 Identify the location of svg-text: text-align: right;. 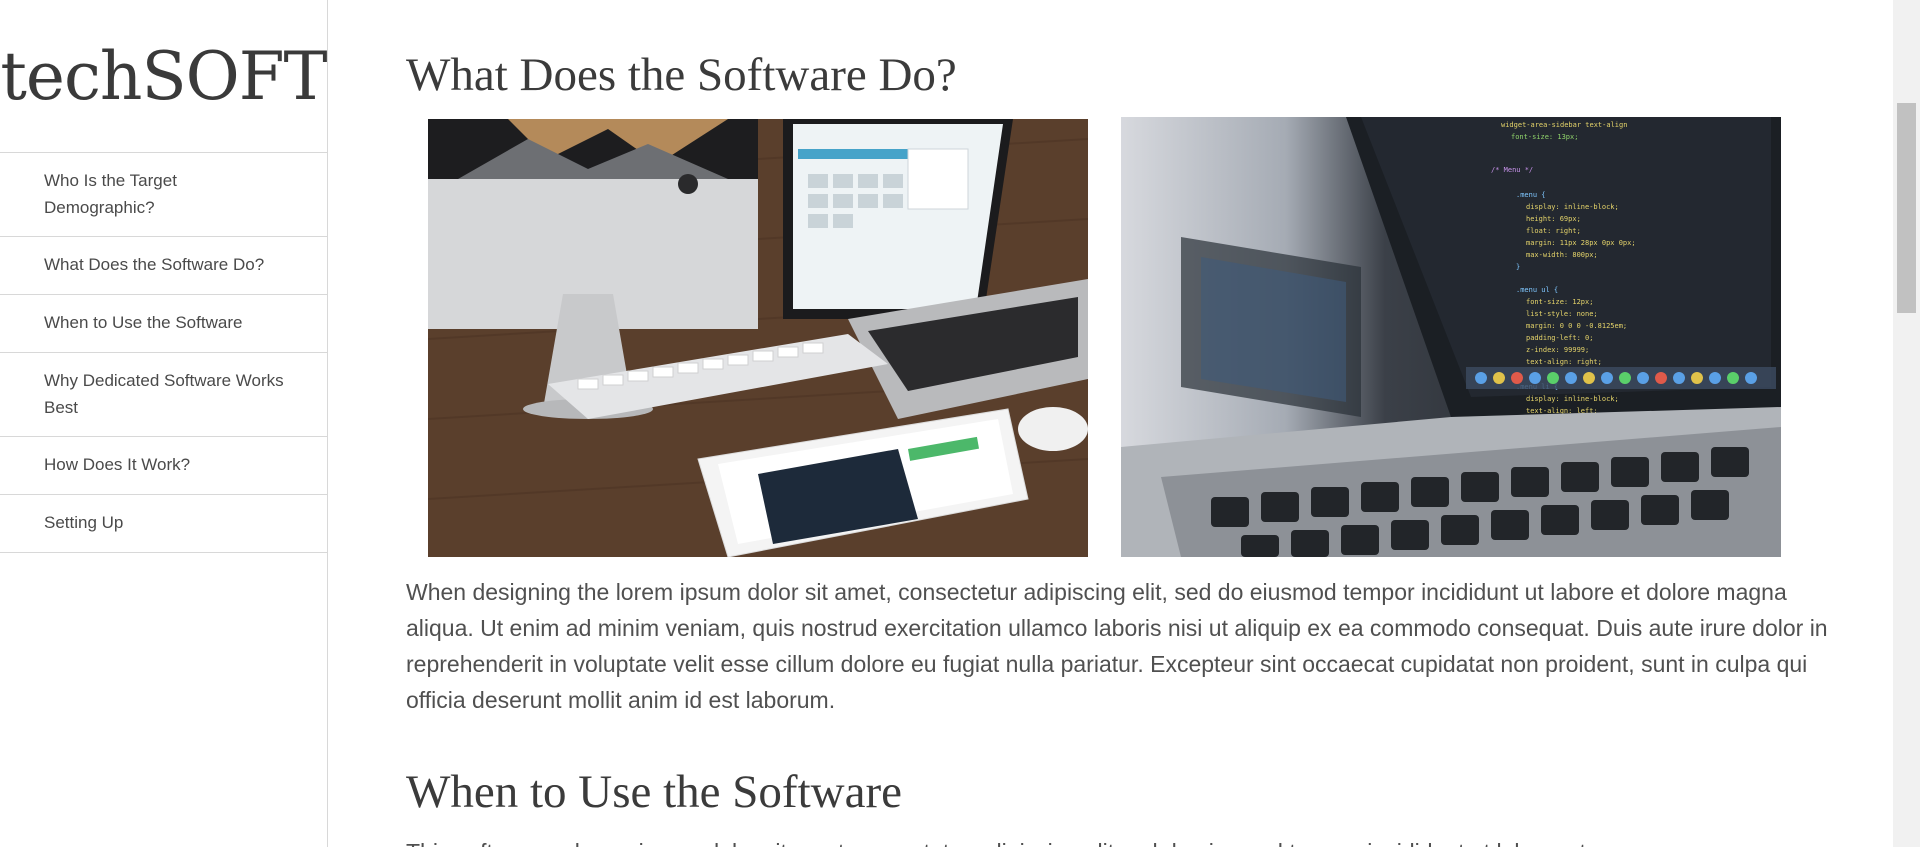
(1564, 362).